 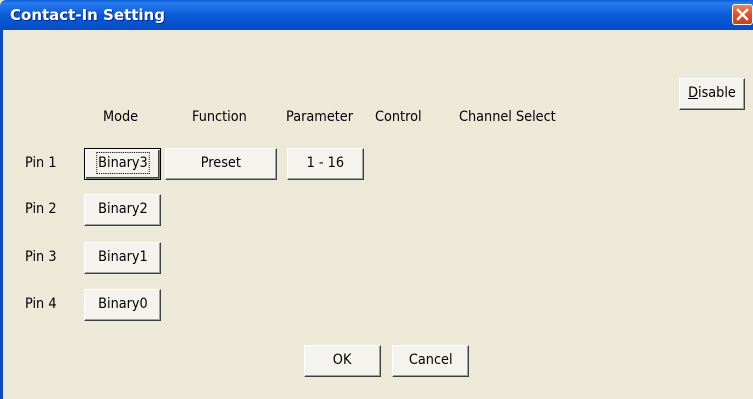 What do you see at coordinates (219, 117) in the screenshot?
I see `header-function: Function` at bounding box center [219, 117].